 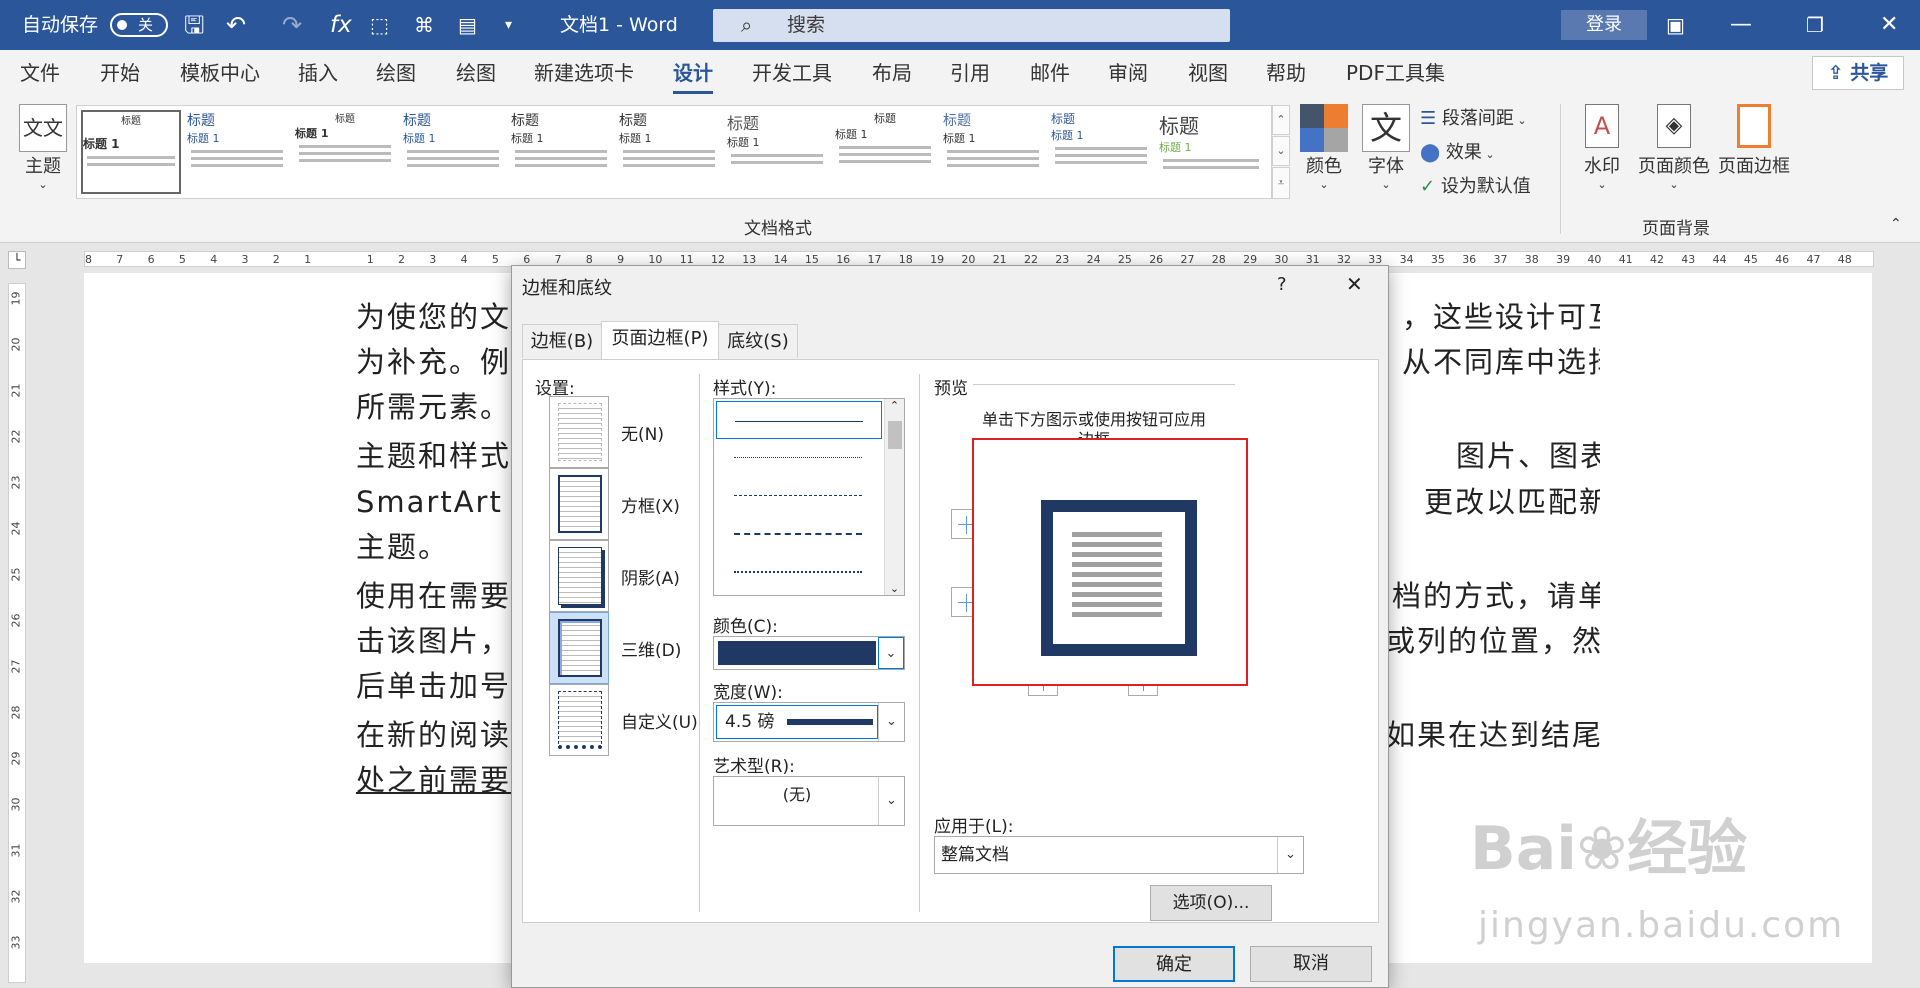 What do you see at coordinates (1457, 151) in the screenshot?
I see `effects-button: ⬤ 效果 ⌄` at bounding box center [1457, 151].